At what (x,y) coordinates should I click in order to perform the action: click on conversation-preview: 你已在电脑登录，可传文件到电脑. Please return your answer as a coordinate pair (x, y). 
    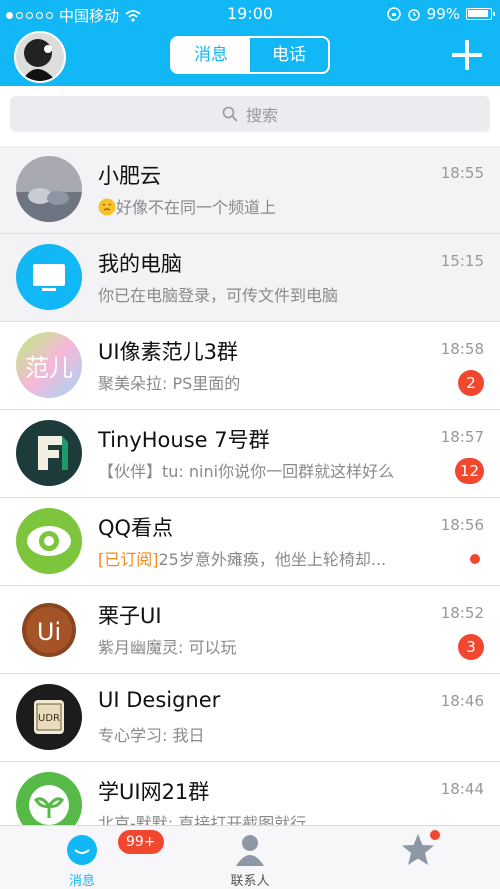
    Looking at the image, I should click on (218, 295).